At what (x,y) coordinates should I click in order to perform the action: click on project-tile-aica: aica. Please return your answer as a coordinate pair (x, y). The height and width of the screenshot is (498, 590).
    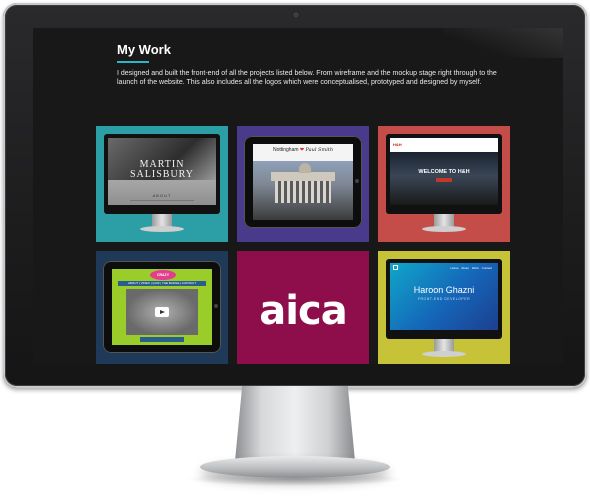
    Looking at the image, I should click on (303, 307).